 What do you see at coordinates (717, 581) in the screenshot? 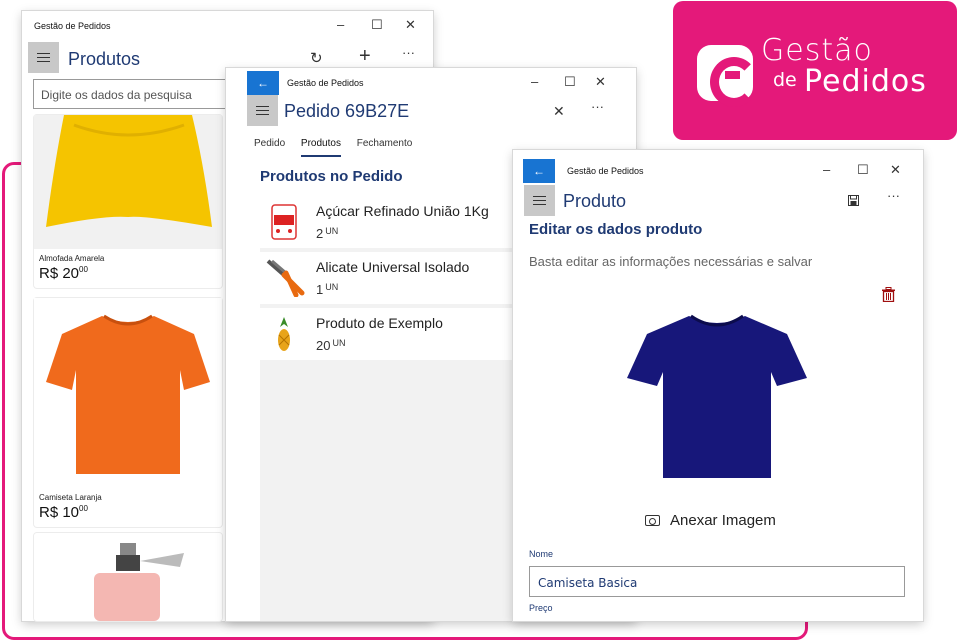
I see `name-field: Camiseta Basica` at bounding box center [717, 581].